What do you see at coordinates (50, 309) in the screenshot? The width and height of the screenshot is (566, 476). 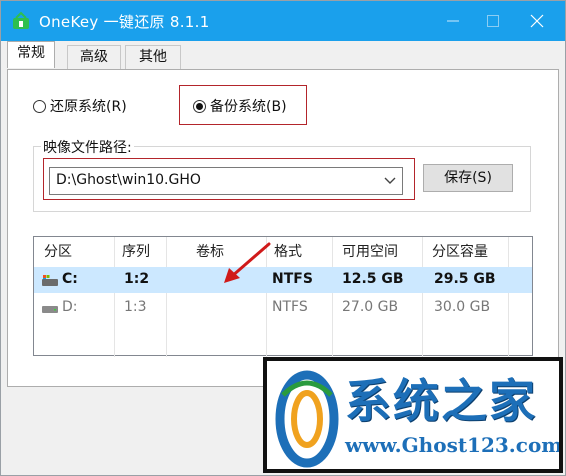 I see `drive-icon` at bounding box center [50, 309].